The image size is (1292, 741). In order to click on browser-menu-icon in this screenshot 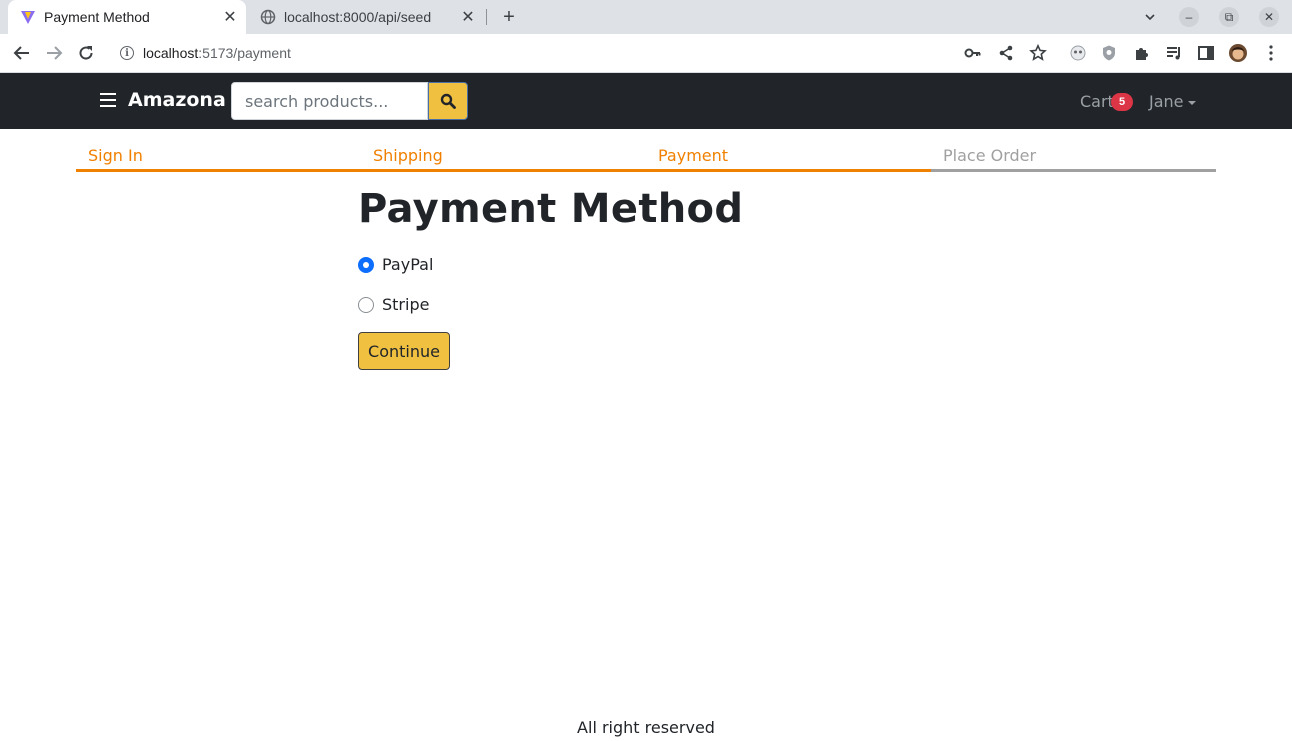, I will do `click(1271, 53)`.